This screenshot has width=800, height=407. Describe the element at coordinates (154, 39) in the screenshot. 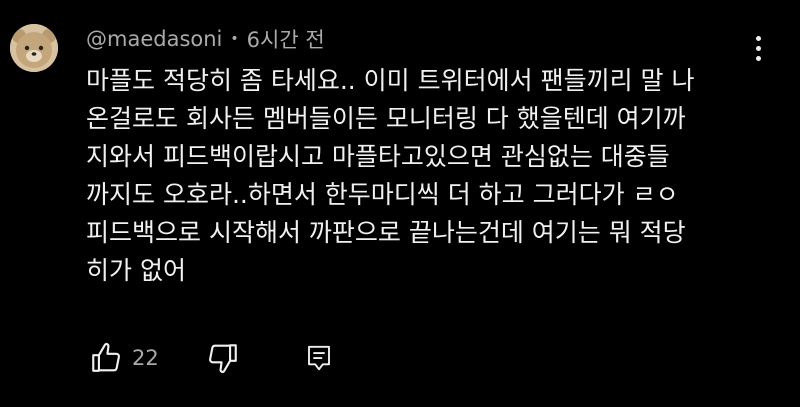

I see `author-name: @maedasoni` at that location.